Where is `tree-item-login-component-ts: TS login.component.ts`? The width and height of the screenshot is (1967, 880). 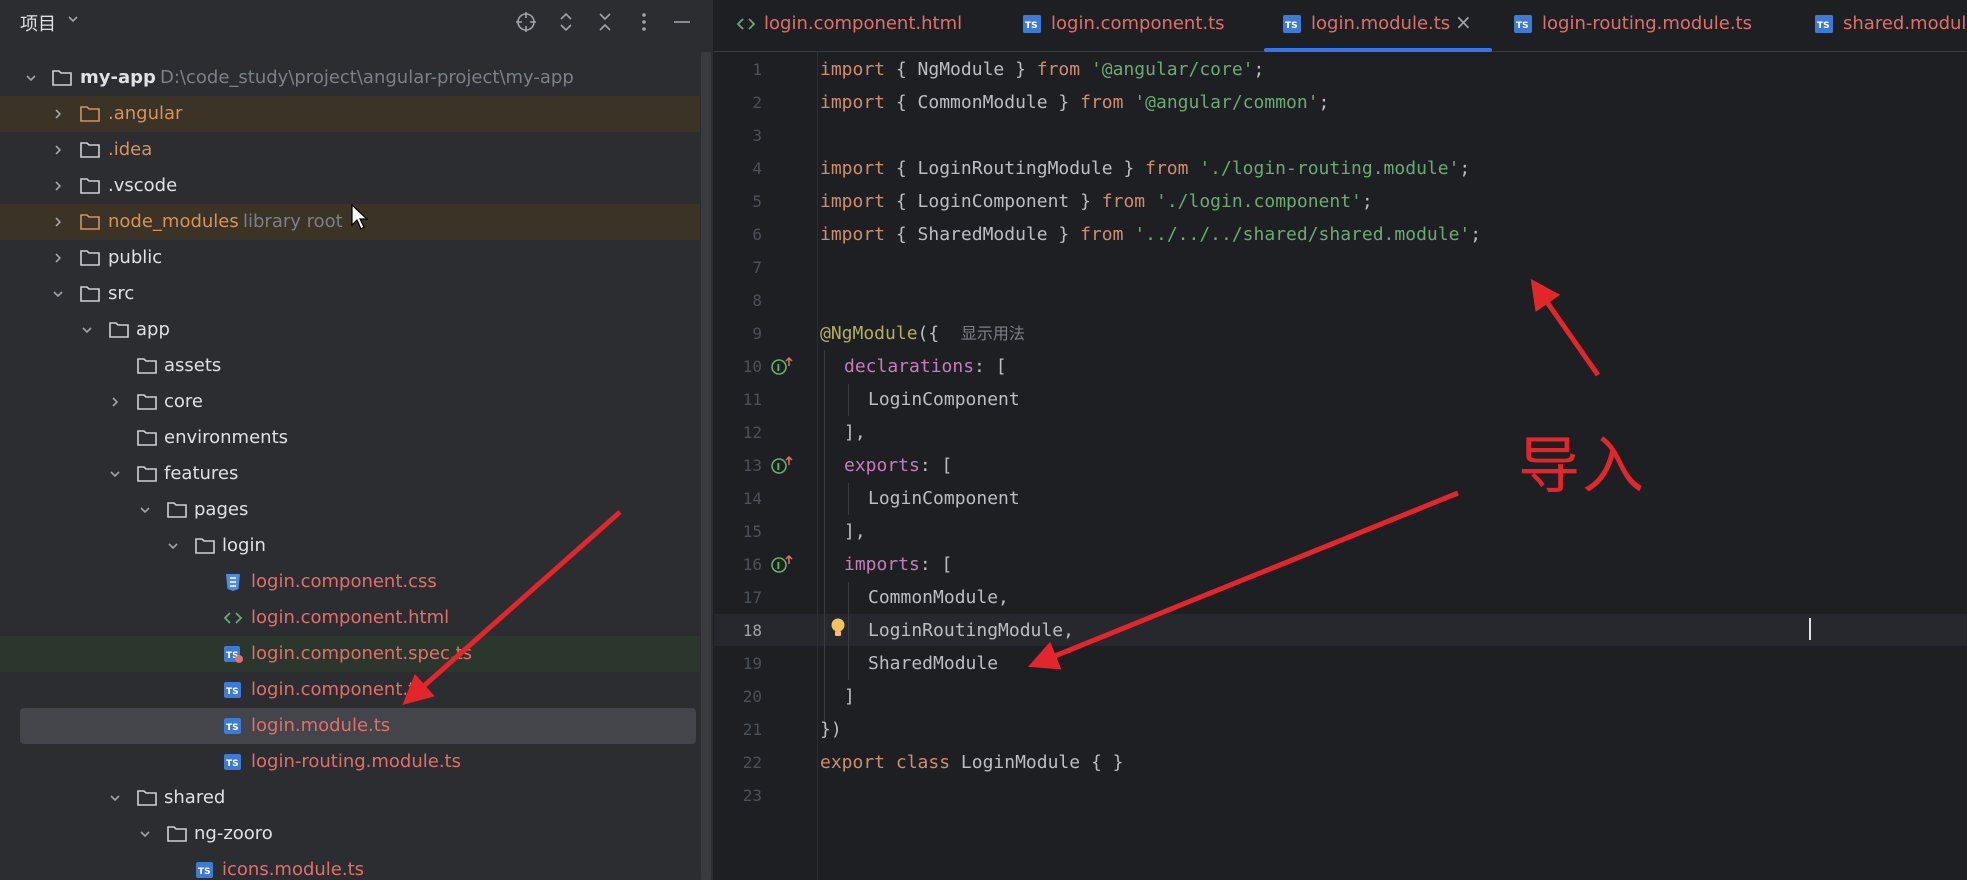
tree-item-login-component-ts: TS login.component.ts is located at coordinates (350, 690).